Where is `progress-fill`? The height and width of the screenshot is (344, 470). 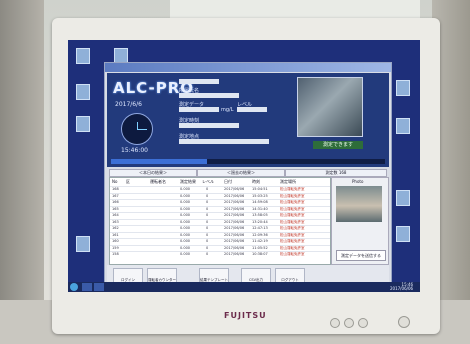 progress-fill is located at coordinates (159, 161).